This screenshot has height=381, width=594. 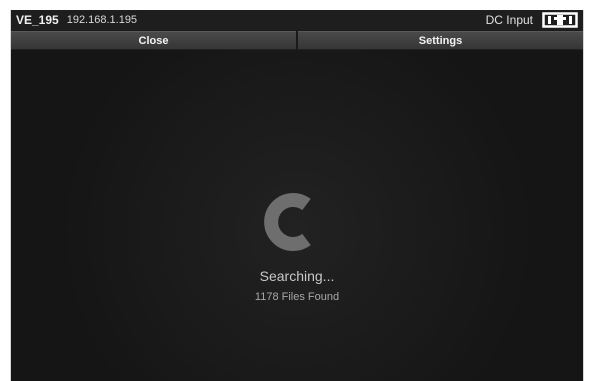 What do you see at coordinates (153, 40) in the screenshot?
I see `close-button: Close` at bounding box center [153, 40].